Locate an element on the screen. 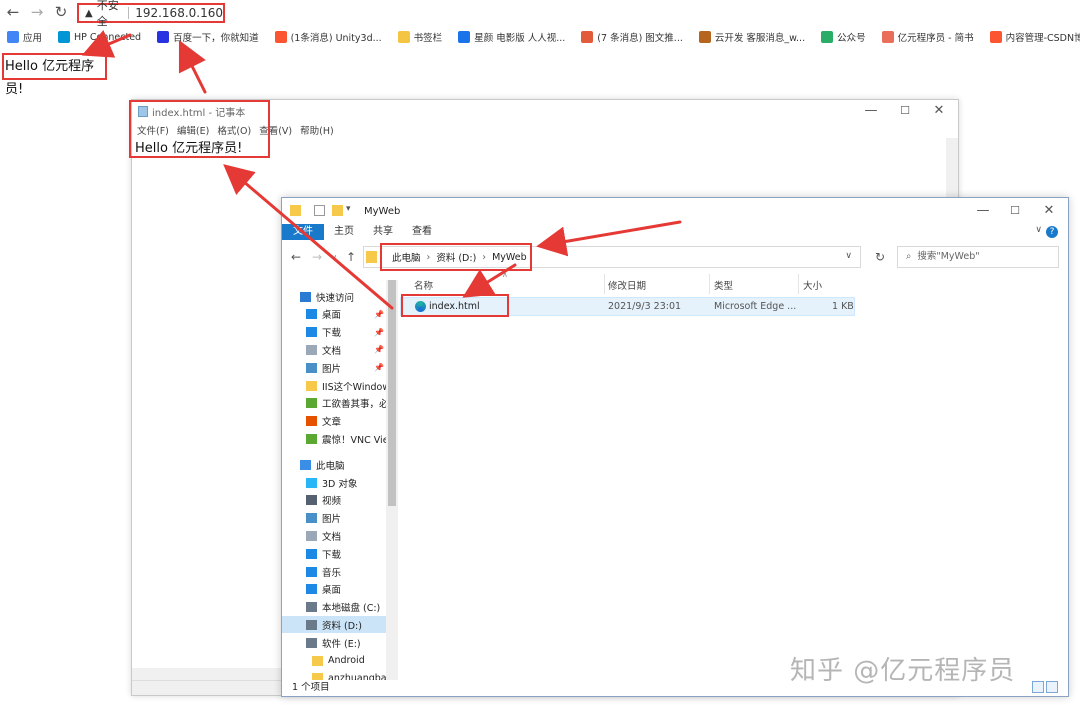  new-folder-icon is located at coordinates (337, 210).